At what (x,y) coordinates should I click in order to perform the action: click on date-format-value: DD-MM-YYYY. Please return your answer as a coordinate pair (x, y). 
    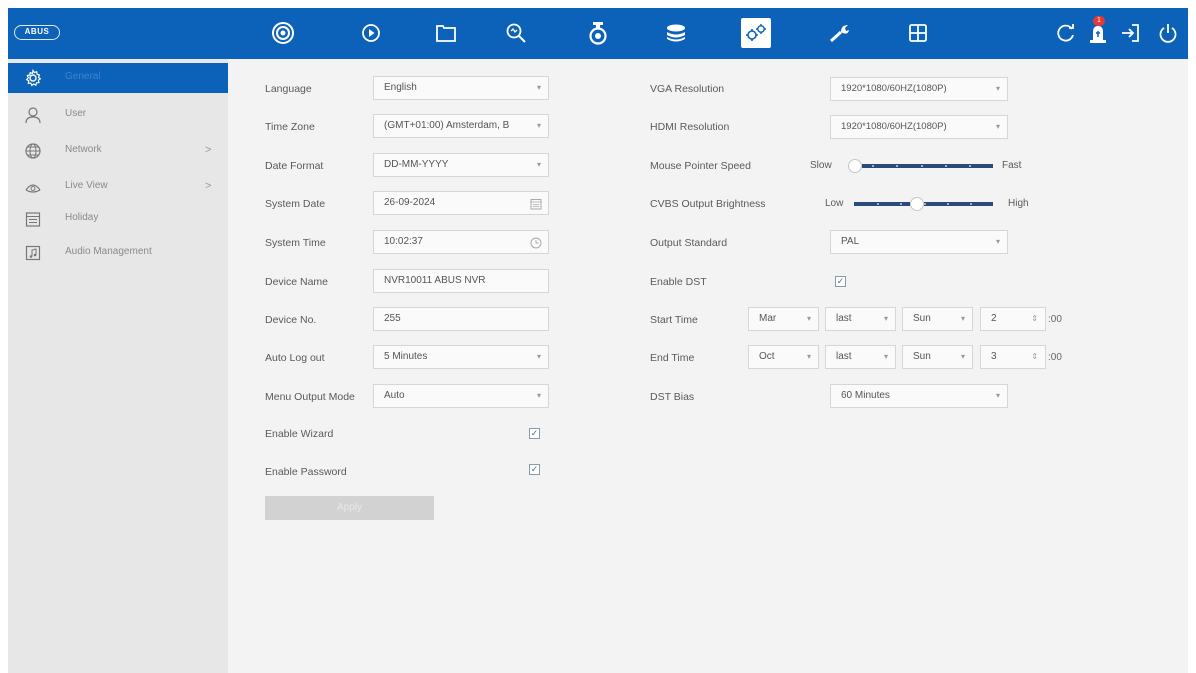
    Looking at the image, I should click on (416, 164).